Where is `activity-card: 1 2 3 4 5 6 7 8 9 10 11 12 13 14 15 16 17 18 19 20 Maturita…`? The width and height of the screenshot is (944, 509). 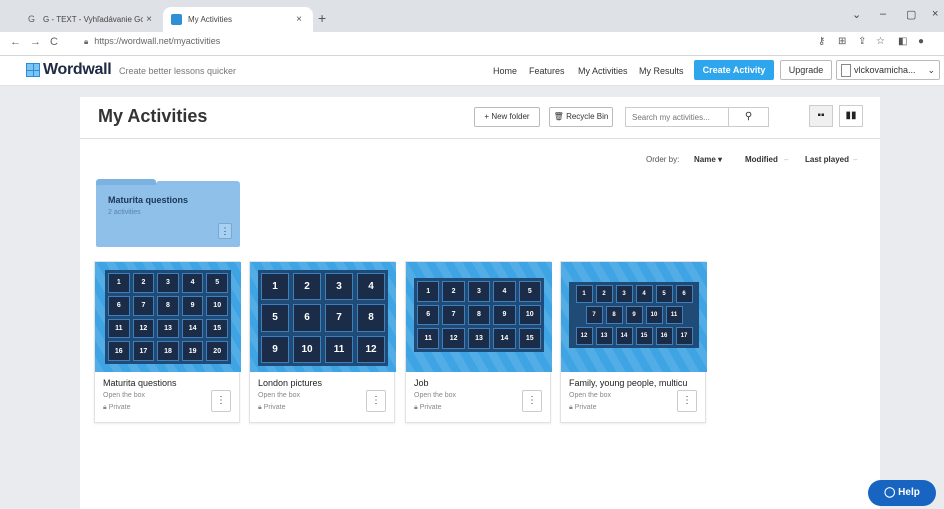
activity-card: 1 2 3 4 5 6 7 8 9 10 11 12 13 14 15 16 17 18 19 20 Maturita… is located at coordinates (167, 342).